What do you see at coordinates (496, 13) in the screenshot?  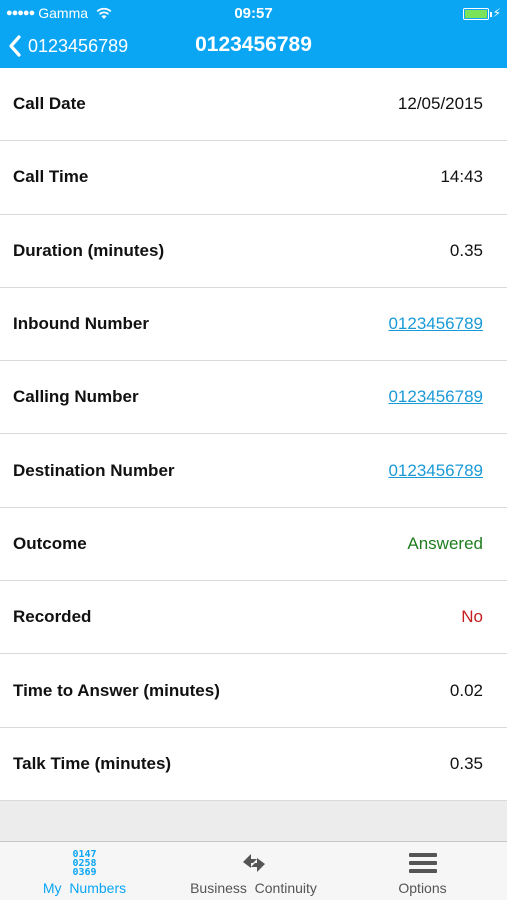 I see `charging-bolt-icon: ⚡` at bounding box center [496, 13].